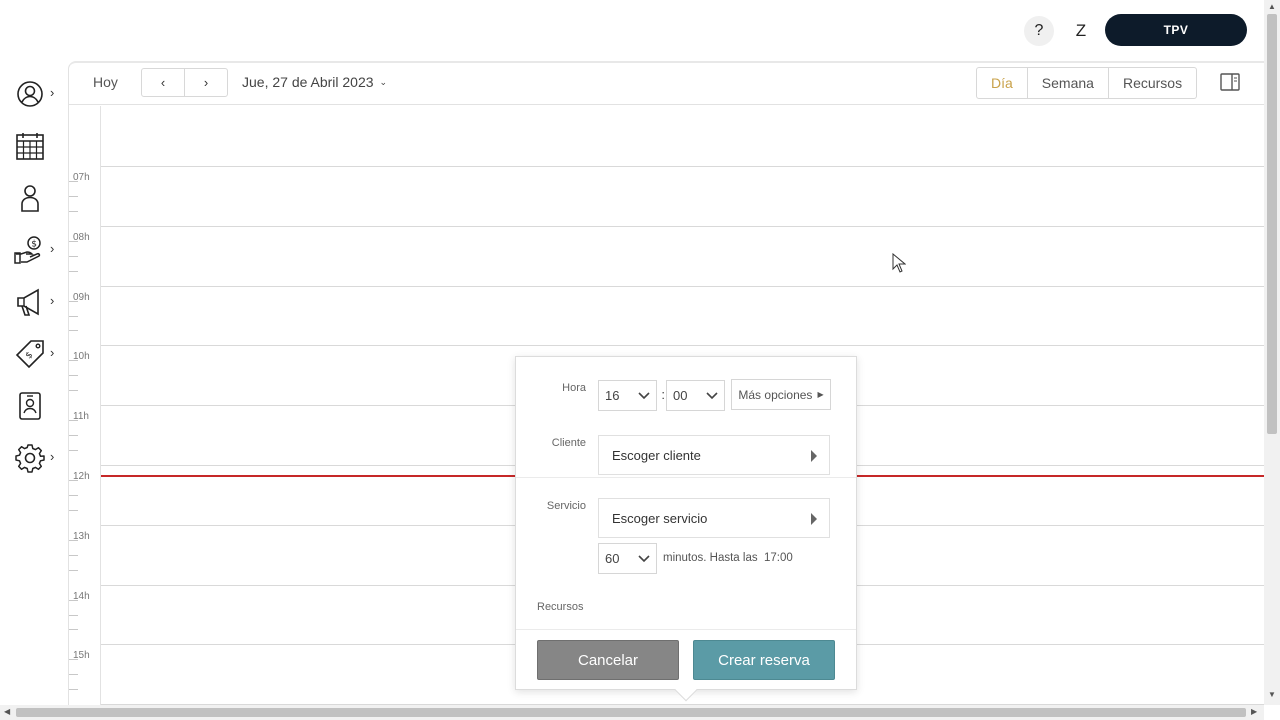 The image size is (1280, 720). I want to click on more-options-label: Más opciones, so click(775, 394).